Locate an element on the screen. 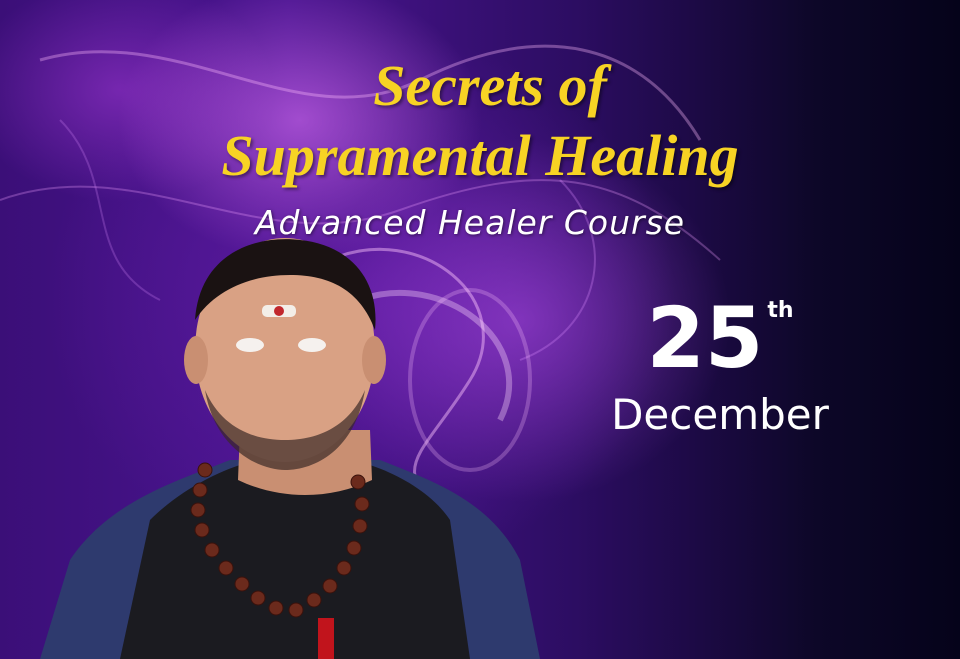 The width and height of the screenshot is (960, 659). date-day: 25 is located at coordinates (705, 338).